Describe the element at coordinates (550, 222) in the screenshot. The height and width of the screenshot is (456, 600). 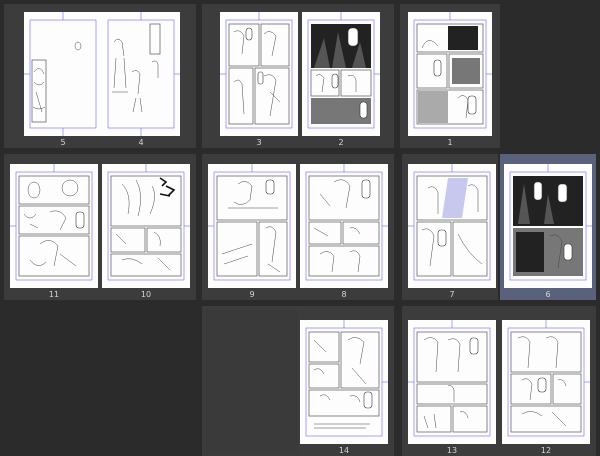
I see `page-6-artwork` at that location.